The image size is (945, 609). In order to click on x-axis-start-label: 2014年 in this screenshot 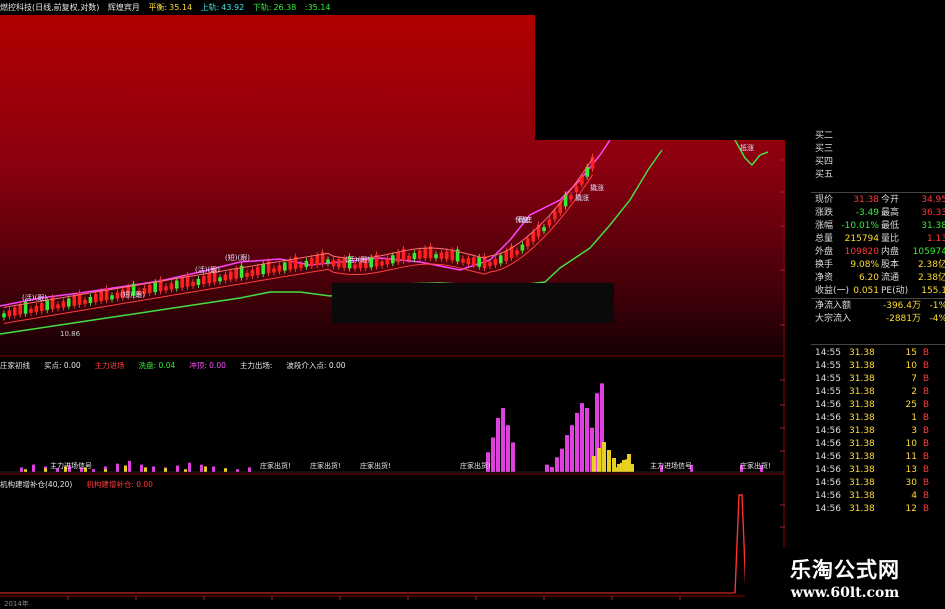, I will do `click(16, 603)`.